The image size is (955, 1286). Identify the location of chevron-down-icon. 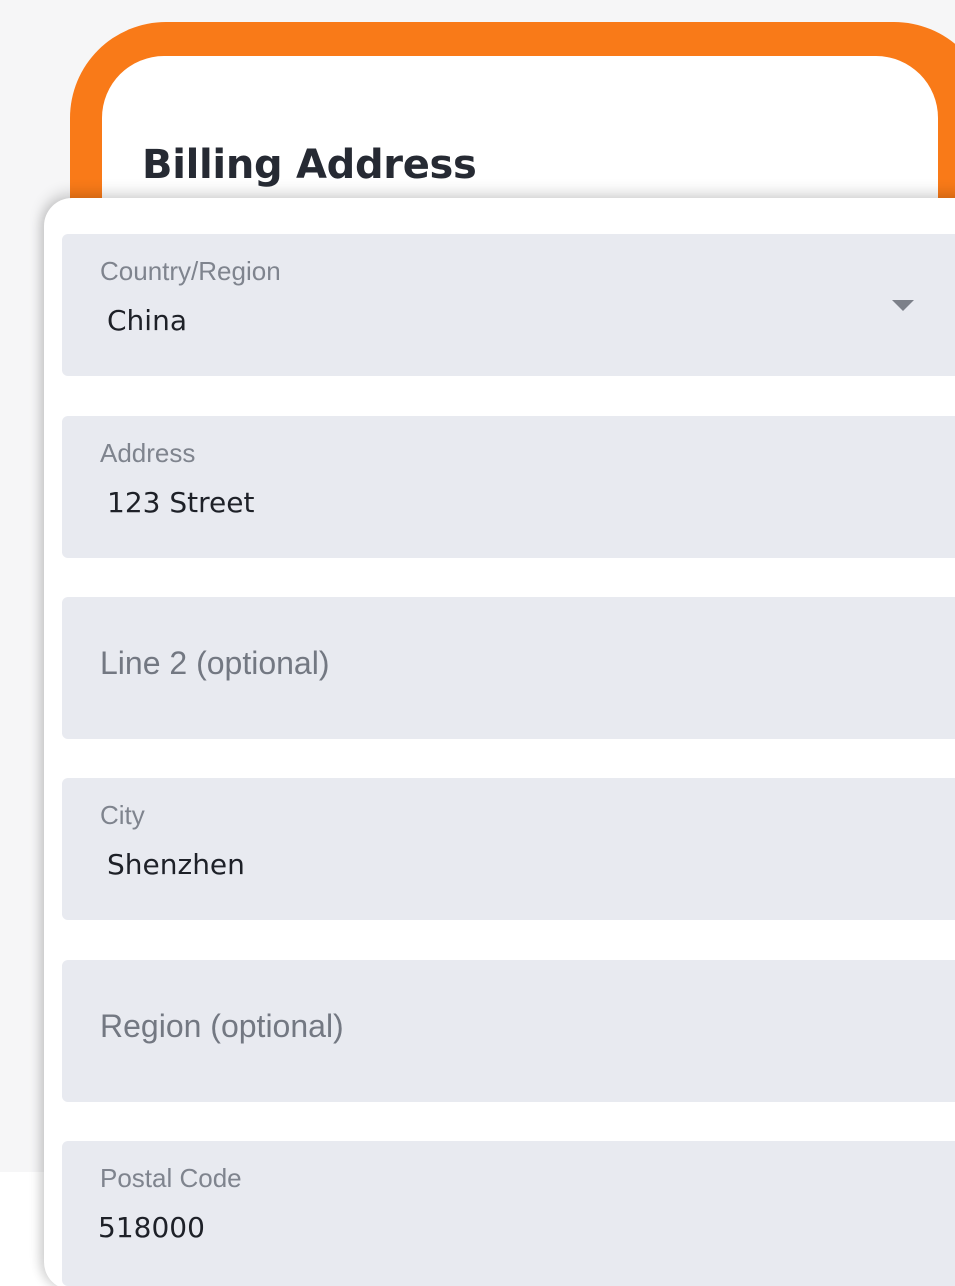
(903, 305).